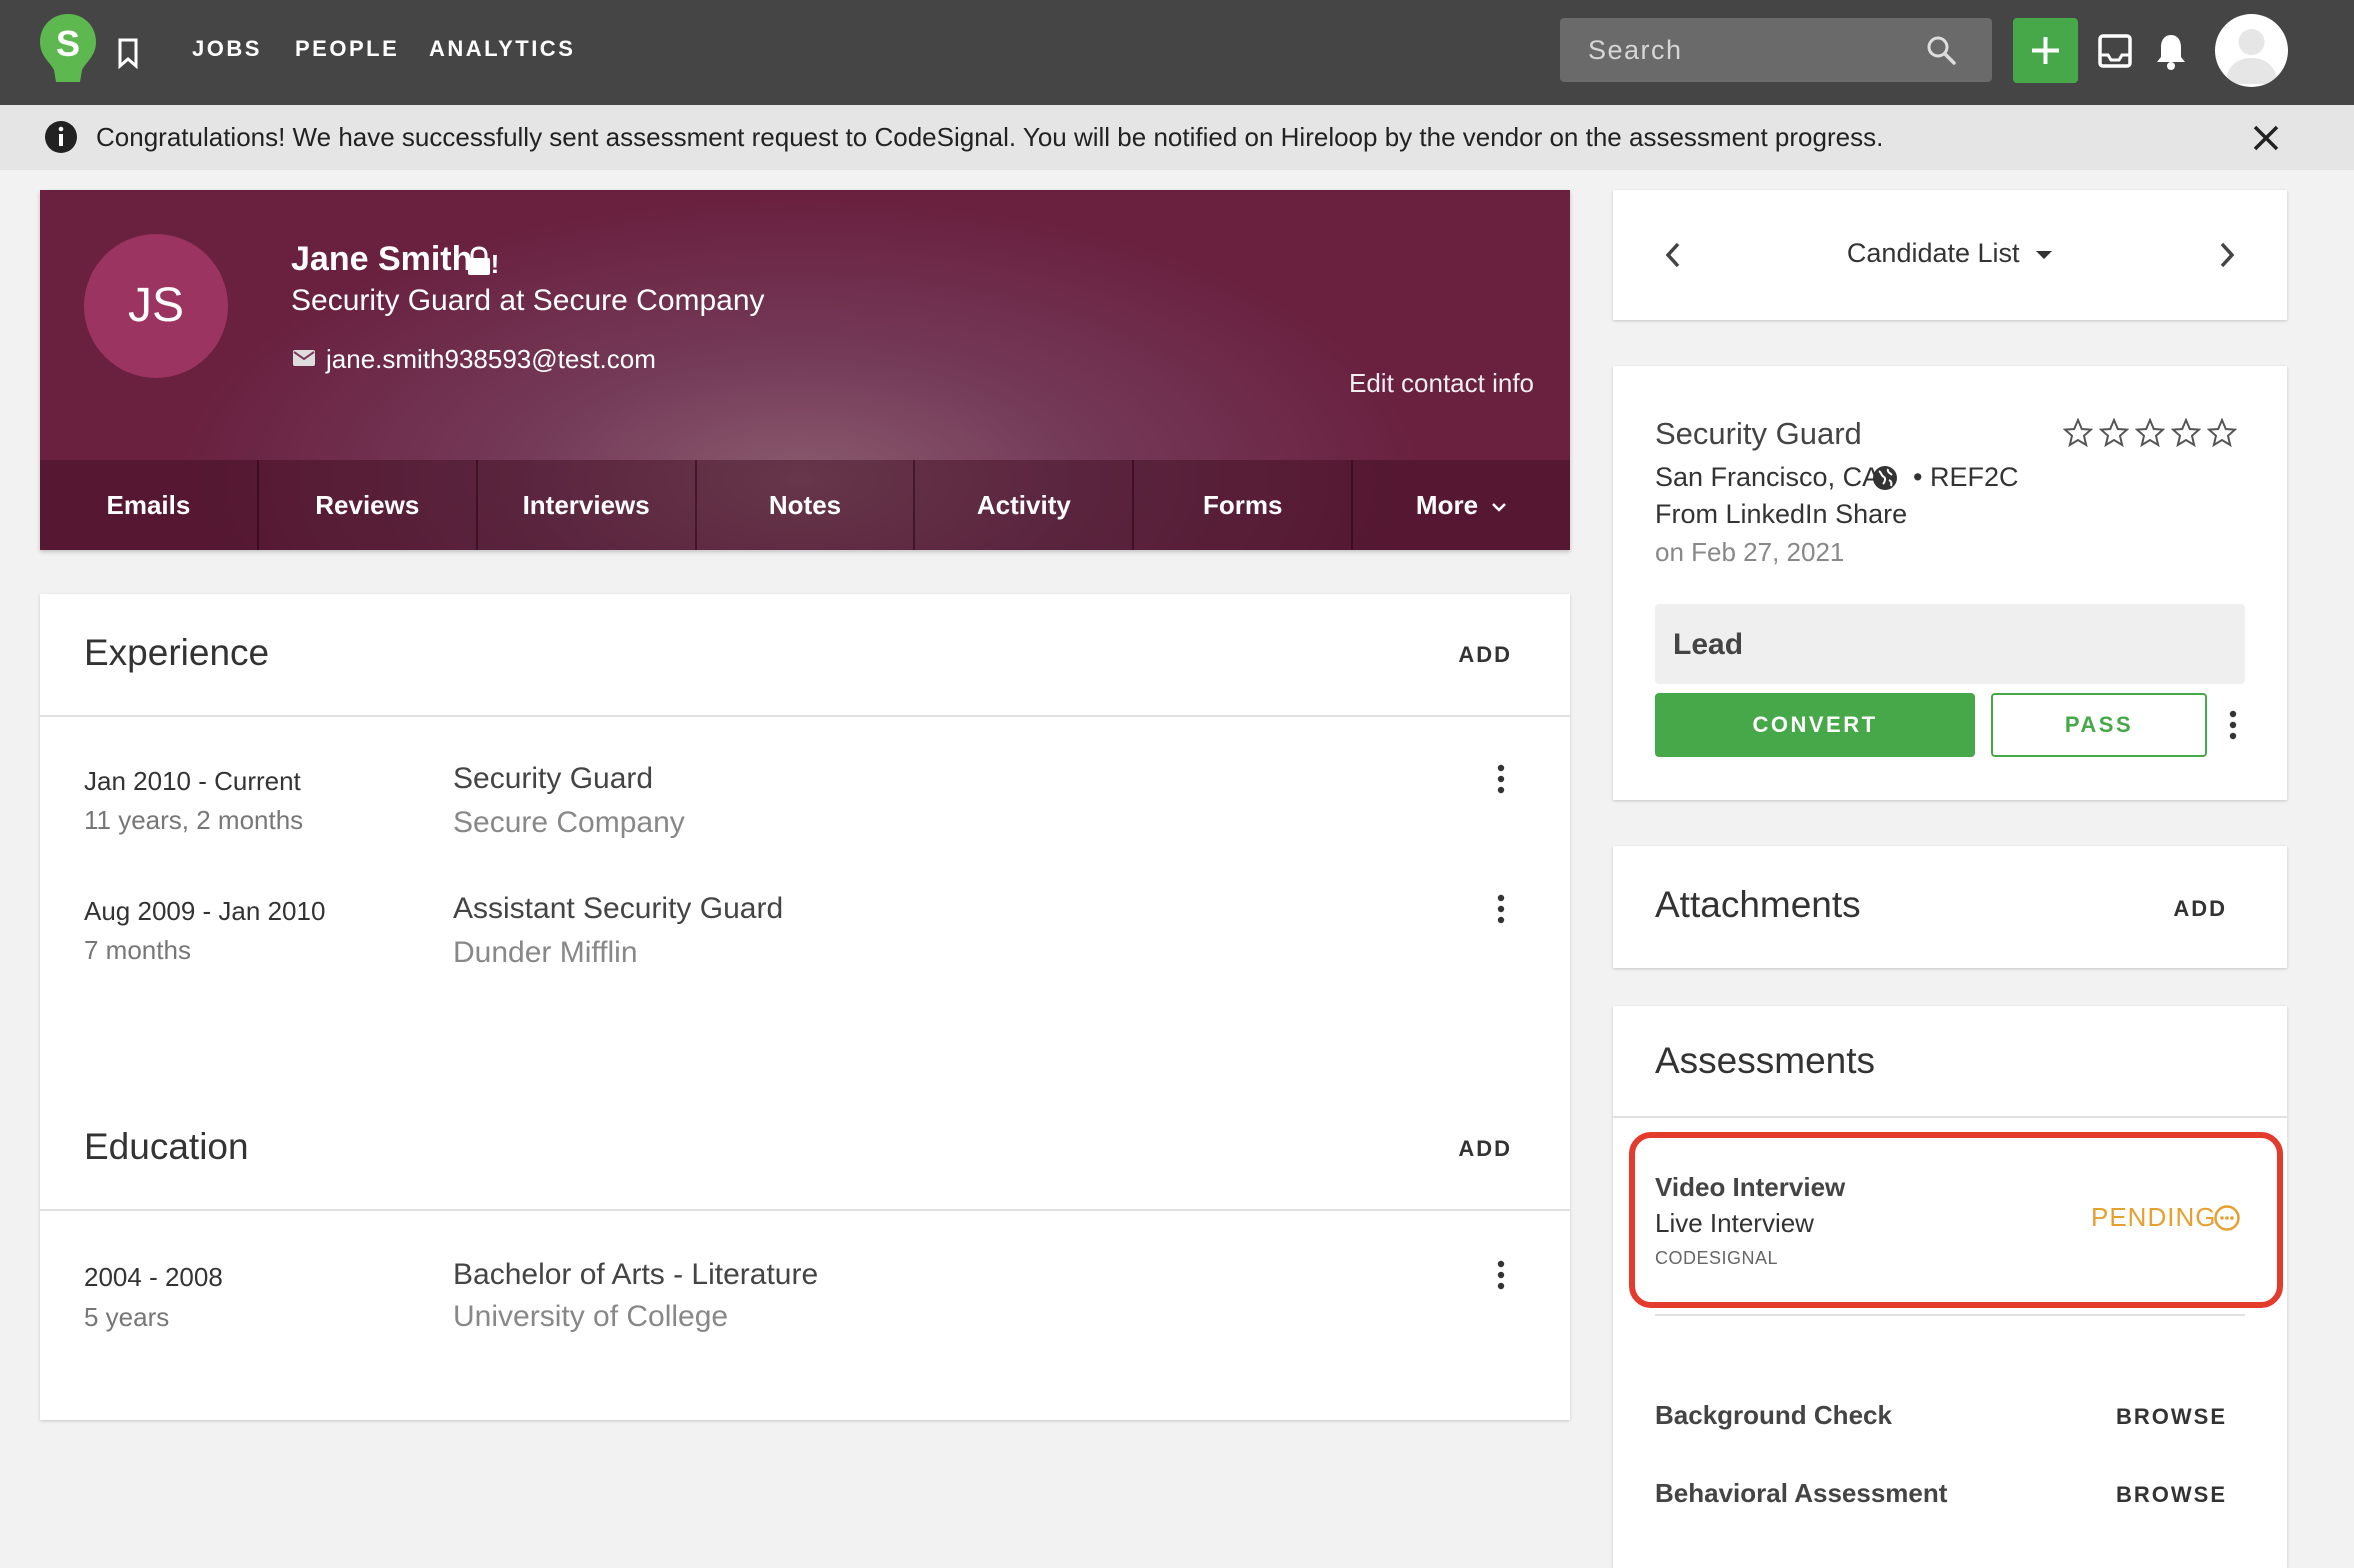 Image resolution: width=2354 pixels, height=1568 pixels. I want to click on nav-link-jobs: JOBS, so click(227, 49).